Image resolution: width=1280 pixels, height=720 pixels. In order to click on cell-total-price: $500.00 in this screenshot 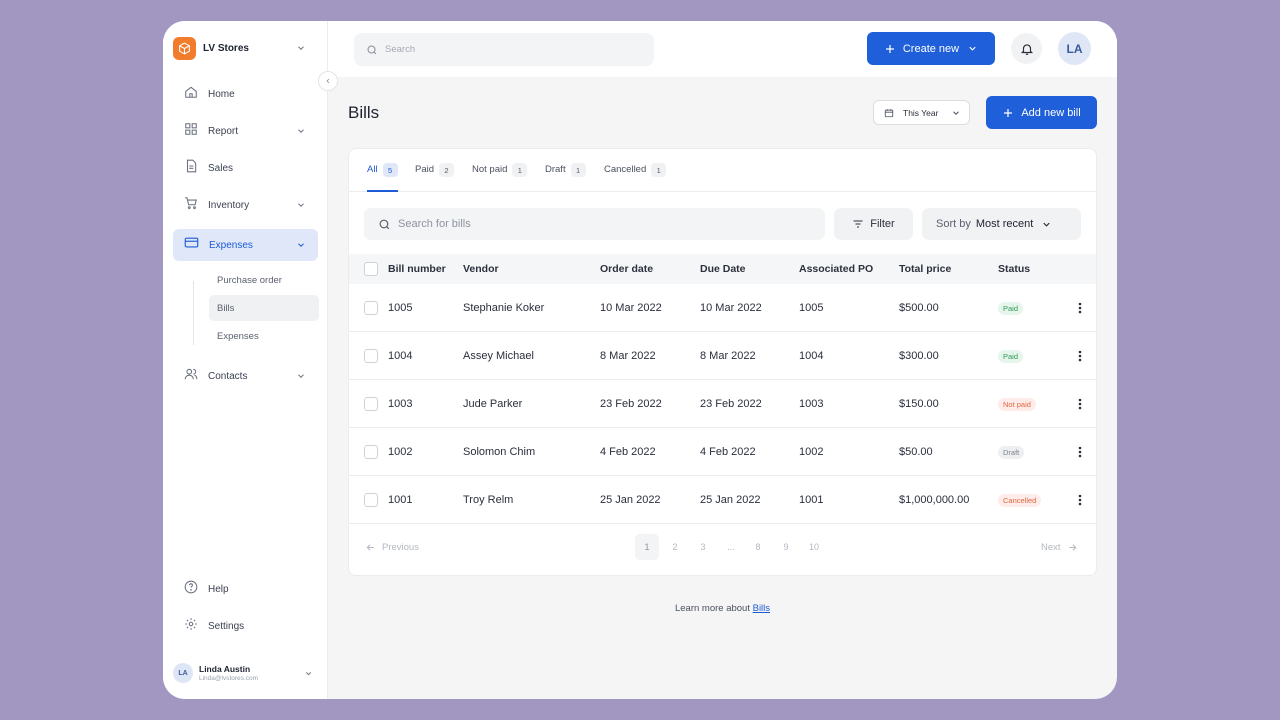, I will do `click(919, 308)`.